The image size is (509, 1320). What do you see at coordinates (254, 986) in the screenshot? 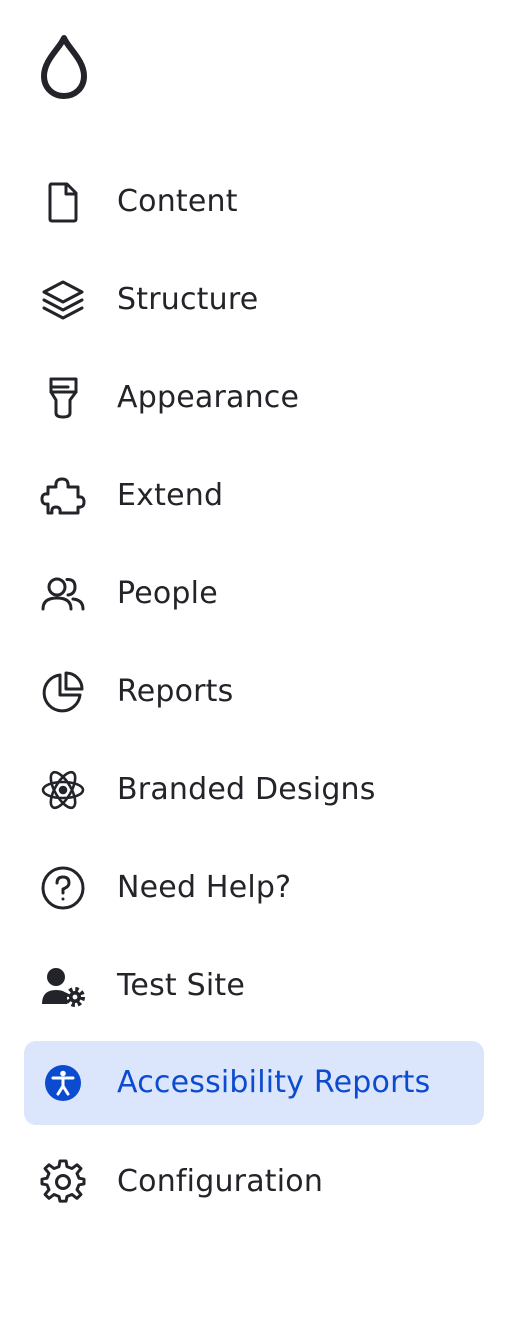
I see `sidebar-item-test-site: Test Site` at bounding box center [254, 986].